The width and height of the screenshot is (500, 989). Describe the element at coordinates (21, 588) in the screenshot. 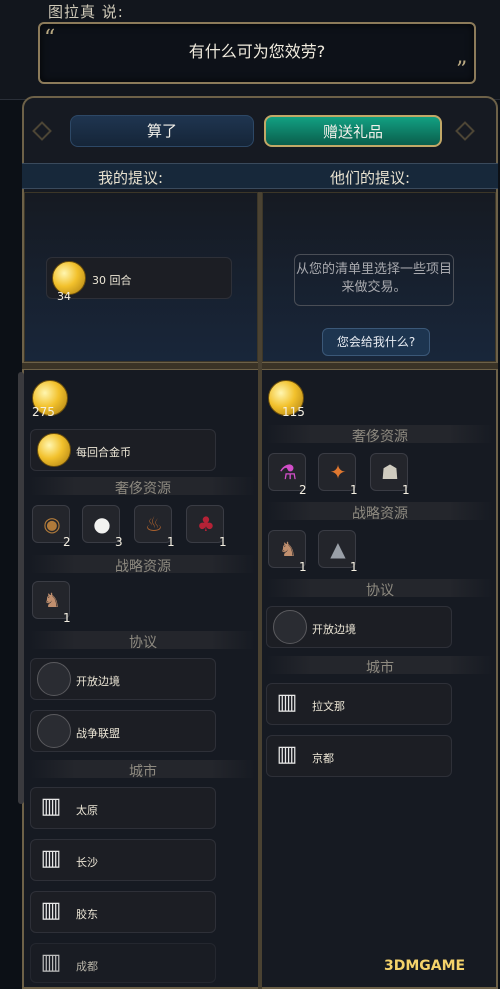

I see `inventory-scrollbar` at that location.